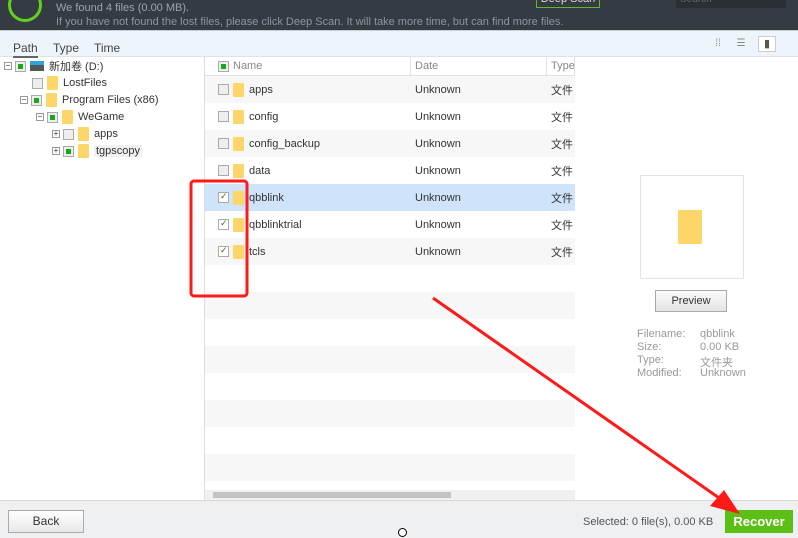  Describe the element at coordinates (110, 100) in the screenshot. I see `tree-label: Program Files (x86)` at that location.